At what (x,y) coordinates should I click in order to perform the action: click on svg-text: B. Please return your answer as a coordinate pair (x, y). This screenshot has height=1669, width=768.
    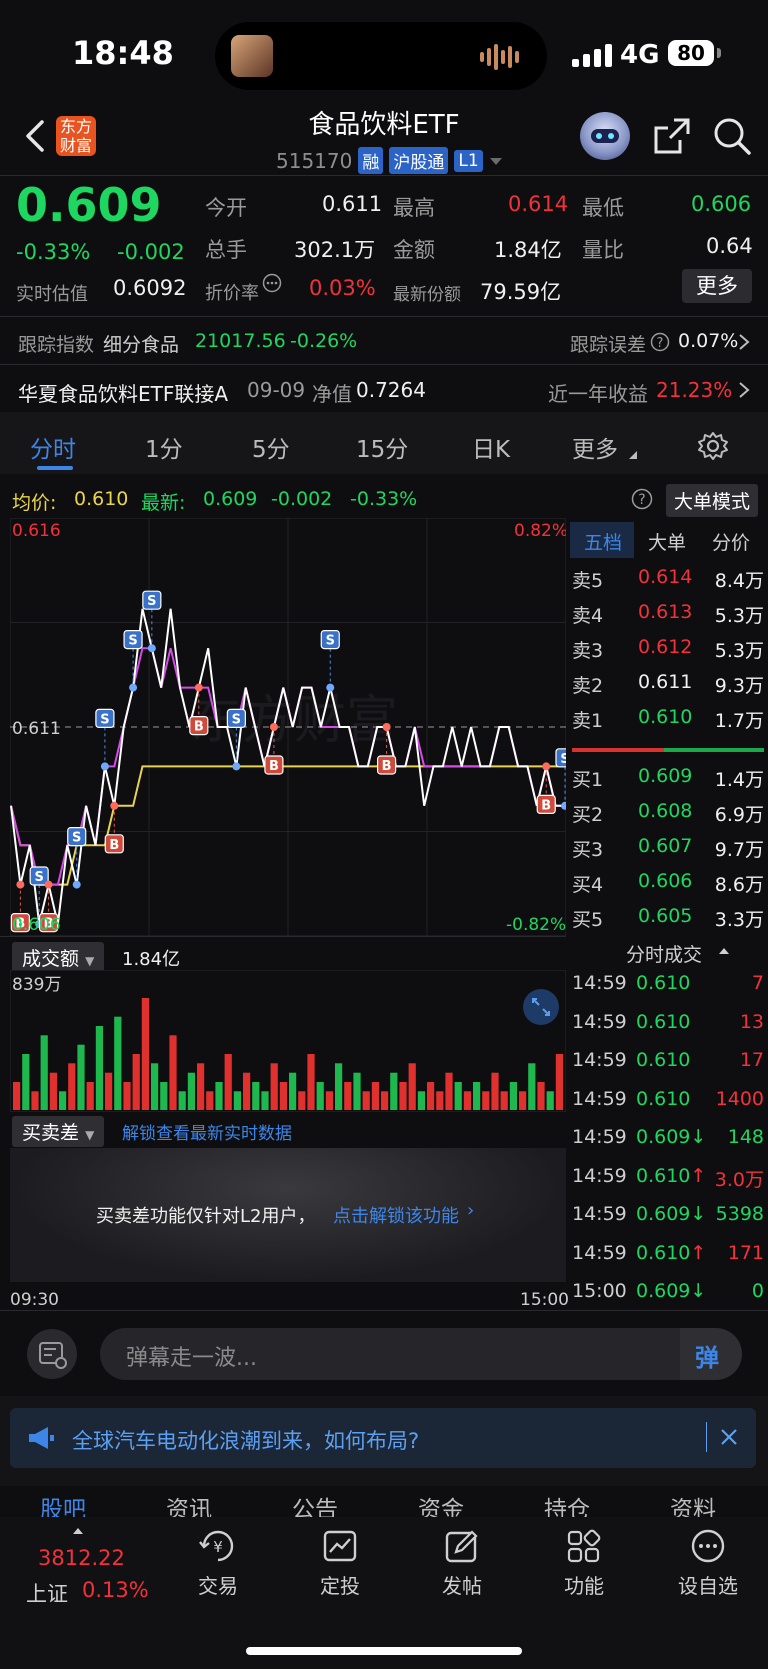
    Looking at the image, I should click on (114, 845).